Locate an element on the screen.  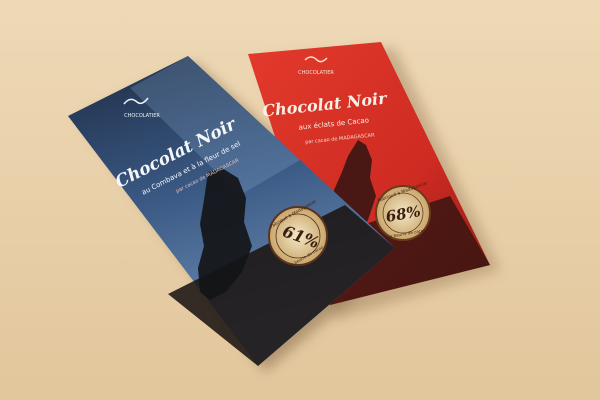
blue-bar-brand: CHOCOLATIER is located at coordinates (142, 116).